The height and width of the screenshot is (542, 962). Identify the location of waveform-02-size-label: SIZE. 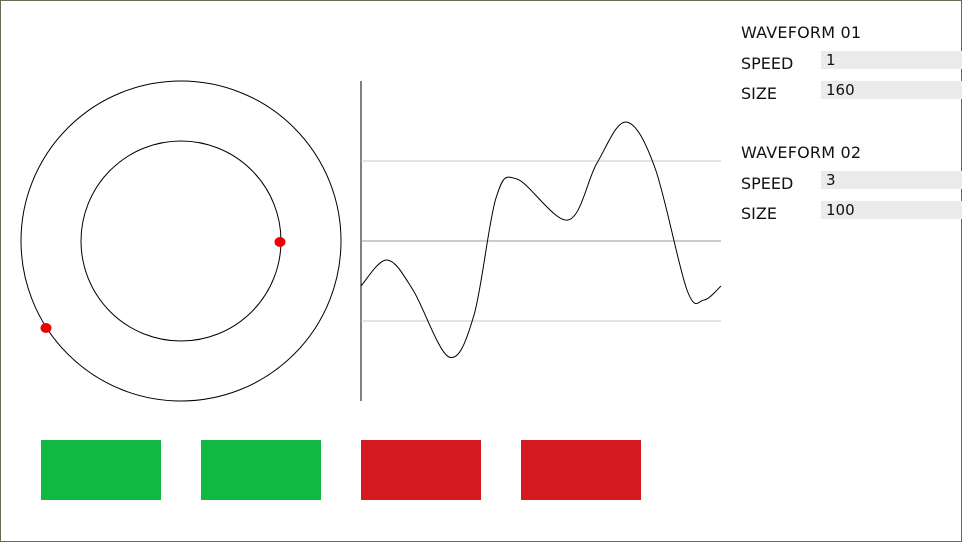
(759, 213).